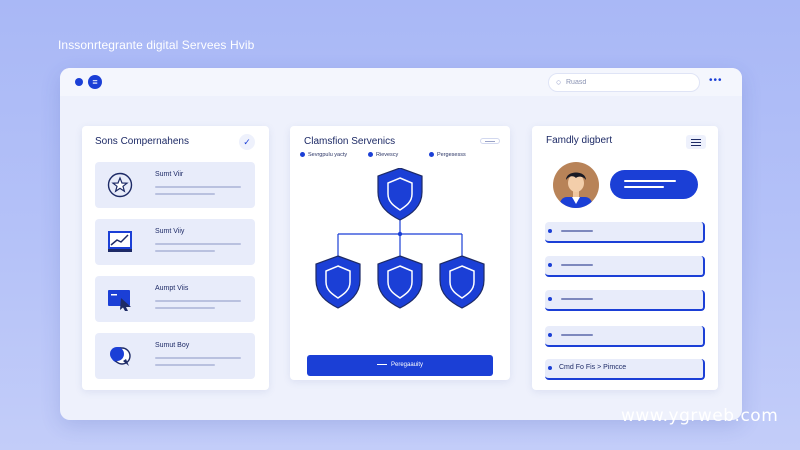 The height and width of the screenshot is (450, 800). What do you see at coordinates (156, 45) in the screenshot?
I see `hub-title: Inssonrtegrante digital Servees Hvib` at bounding box center [156, 45].